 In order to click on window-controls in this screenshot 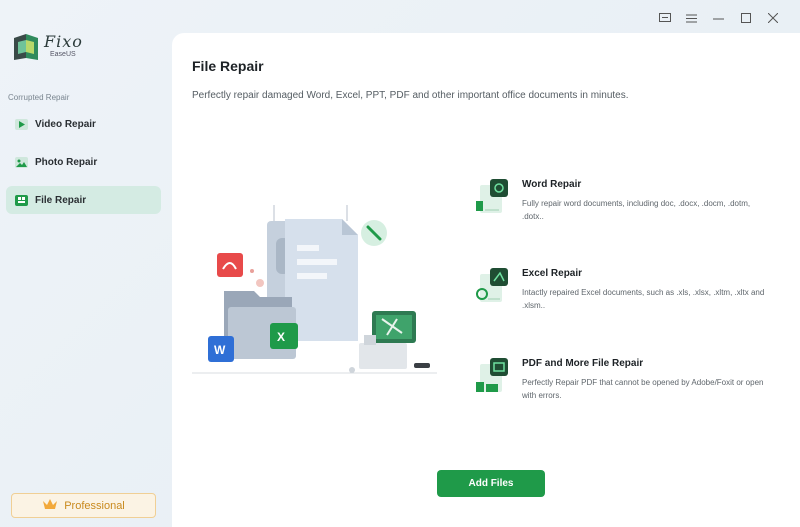, I will do `click(718, 18)`.